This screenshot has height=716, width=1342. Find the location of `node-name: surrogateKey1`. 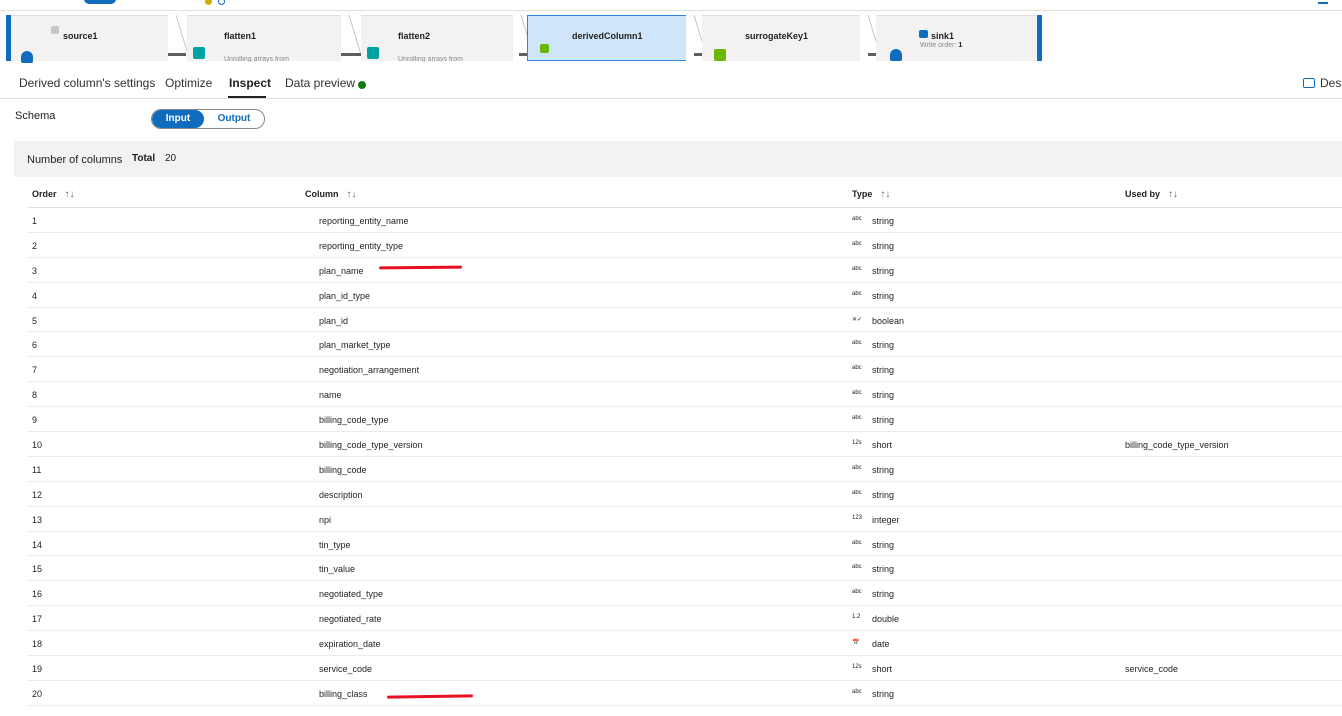

node-name: surrogateKey1 is located at coordinates (777, 36).